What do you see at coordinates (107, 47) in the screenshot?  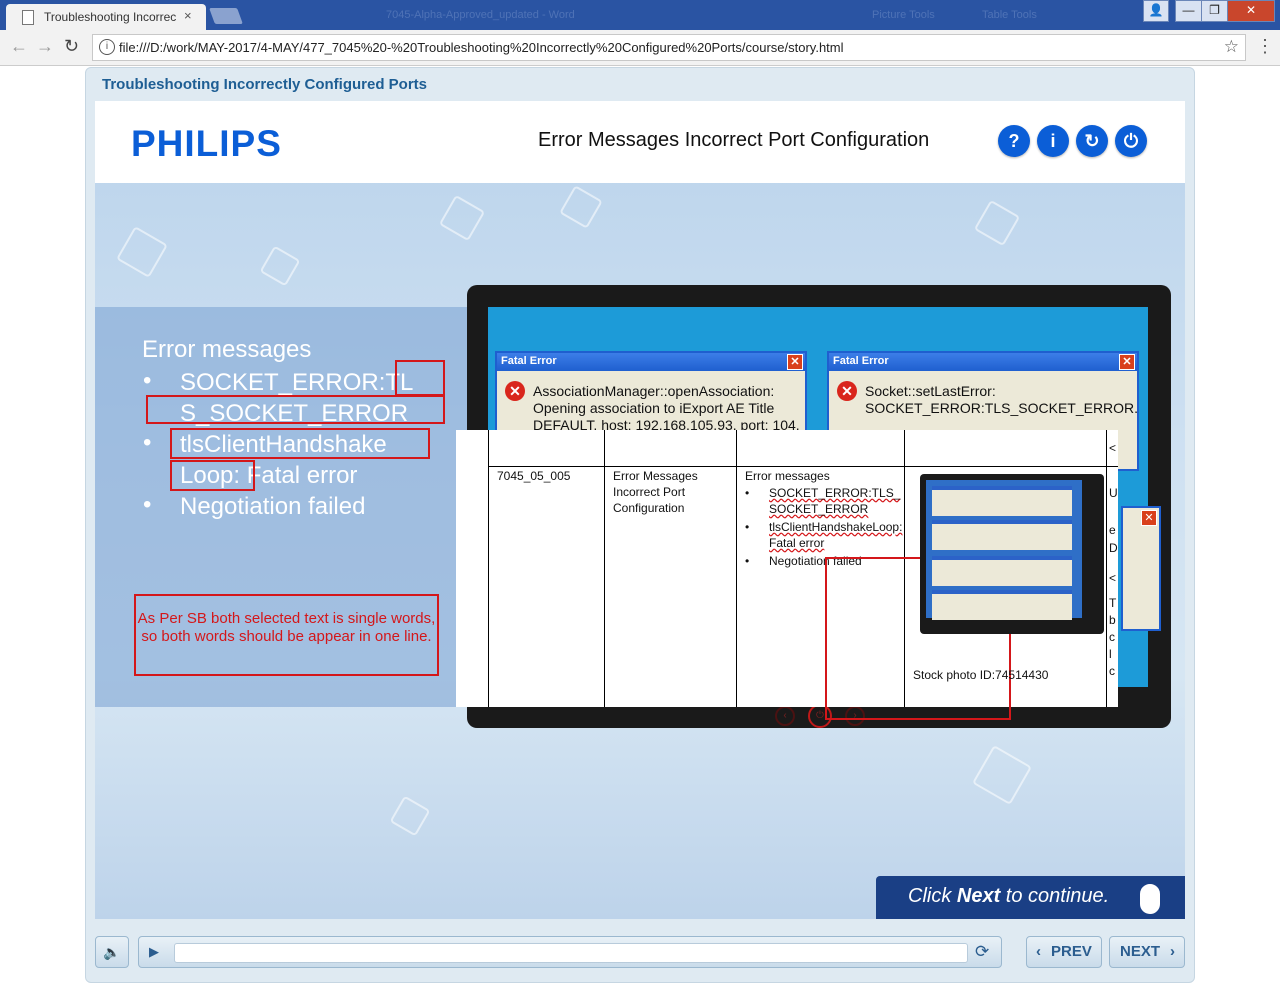 I see `info-icon: i` at bounding box center [107, 47].